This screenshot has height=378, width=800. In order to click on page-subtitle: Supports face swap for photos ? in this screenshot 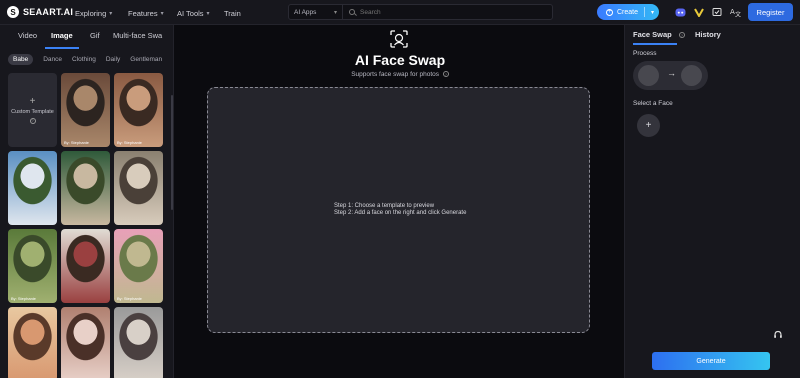, I will do `click(400, 74)`.